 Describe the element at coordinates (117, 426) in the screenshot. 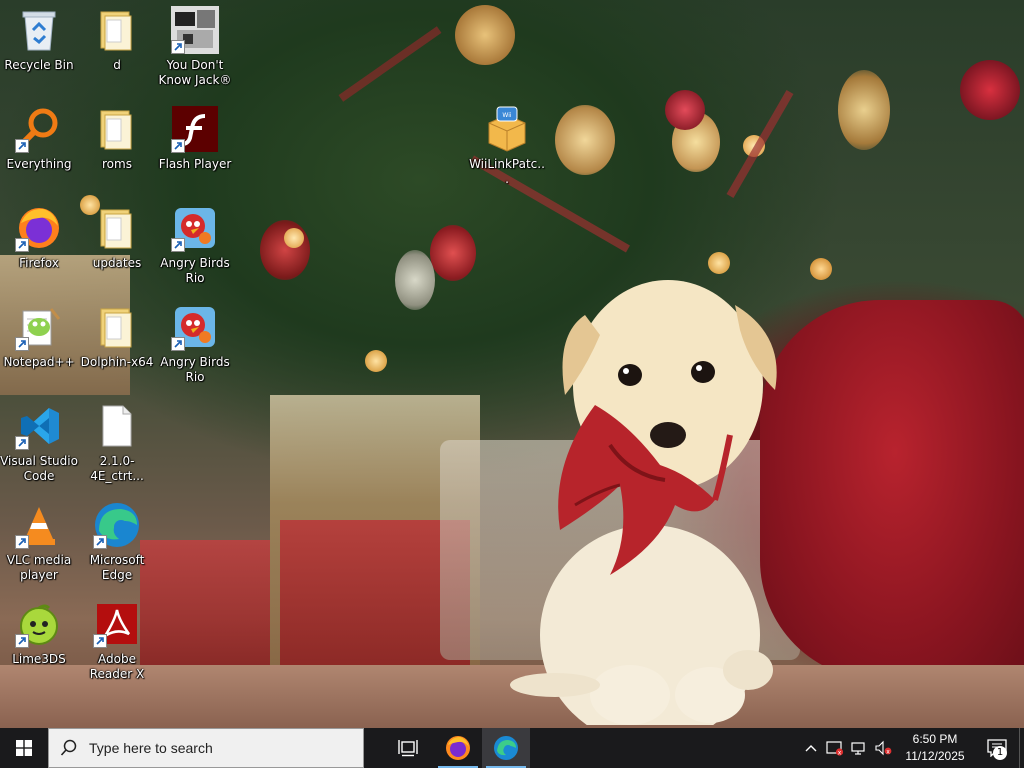

I see `file-icon` at that location.